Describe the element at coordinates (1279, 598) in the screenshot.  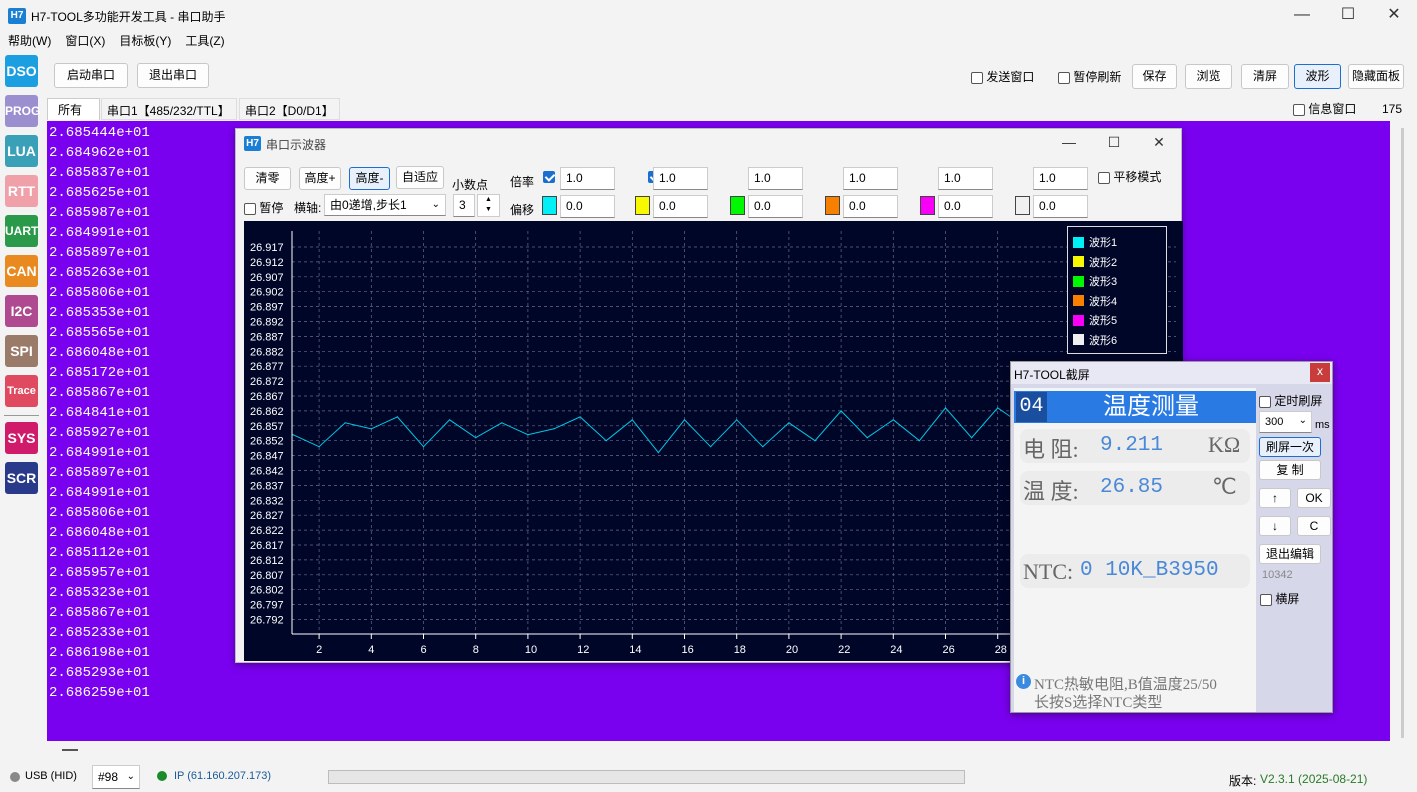
I see `landscape-checkbox: 横屏` at that location.